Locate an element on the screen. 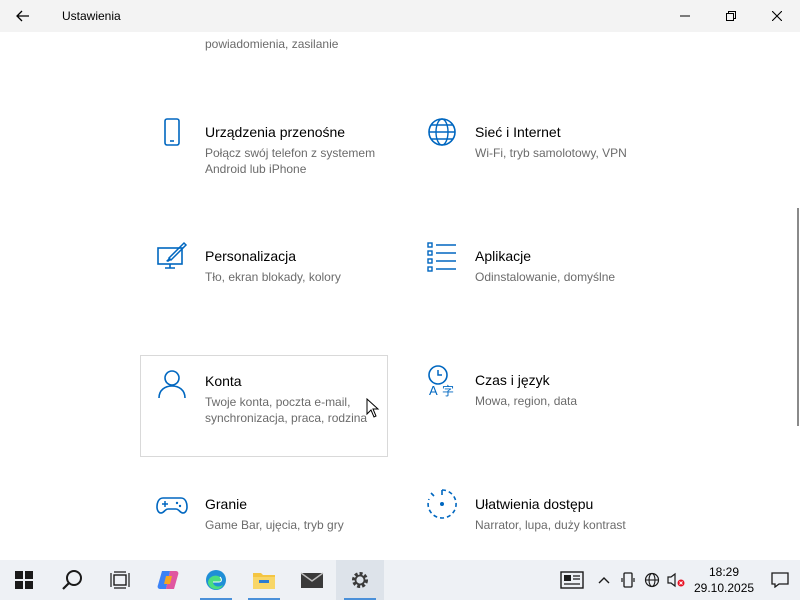 The width and height of the screenshot is (800, 600). network-globe-icon is located at coordinates (652, 580).